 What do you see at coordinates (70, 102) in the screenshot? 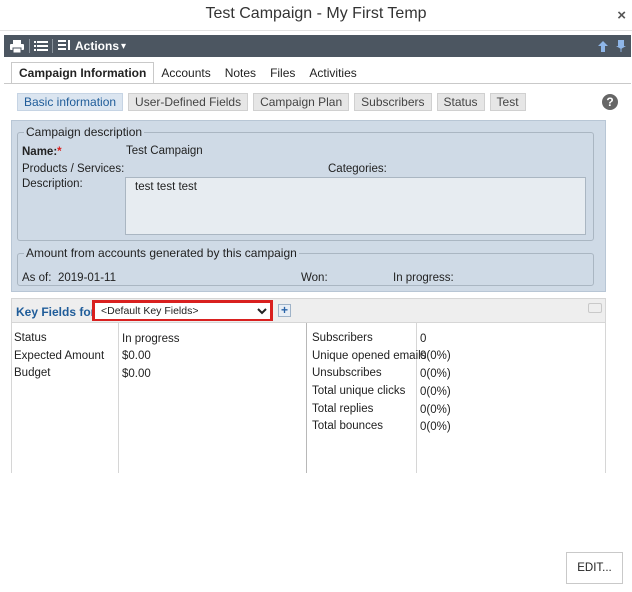
I see `subtab-basic-information: Basic information` at bounding box center [70, 102].